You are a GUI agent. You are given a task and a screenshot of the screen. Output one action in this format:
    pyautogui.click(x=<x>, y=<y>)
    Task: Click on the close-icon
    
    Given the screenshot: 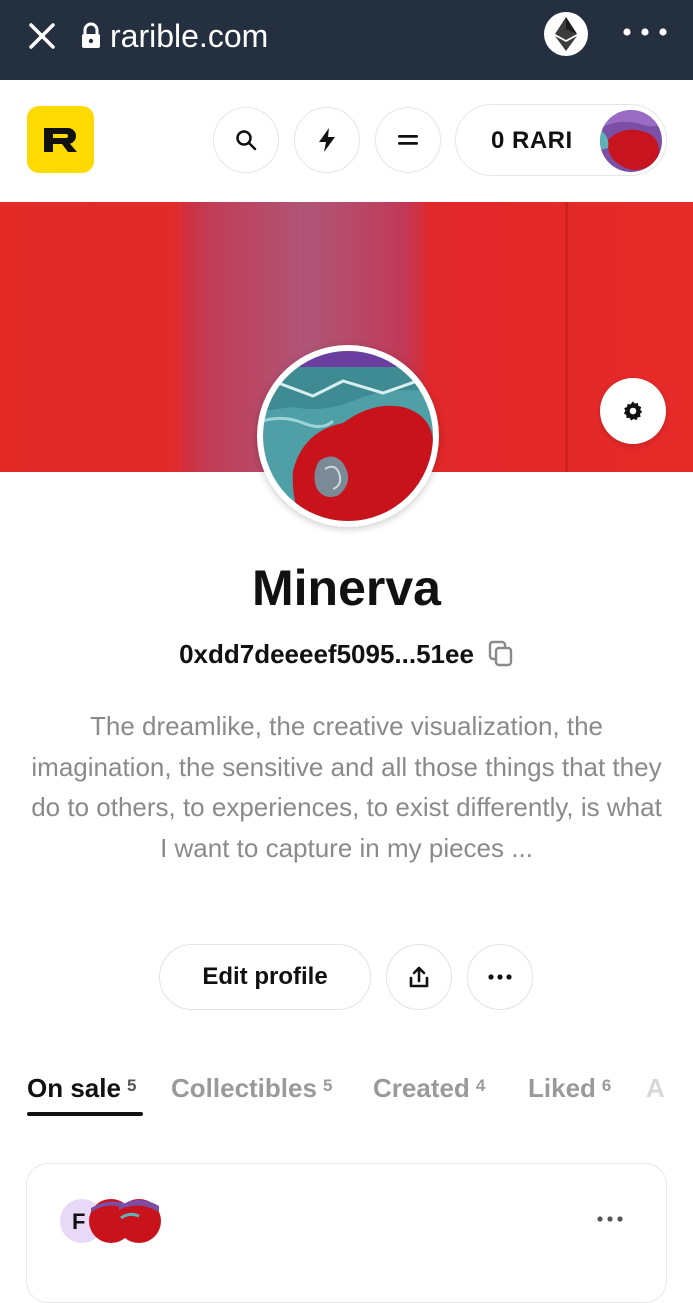 What is the action you would take?
    pyautogui.click(x=42, y=36)
    